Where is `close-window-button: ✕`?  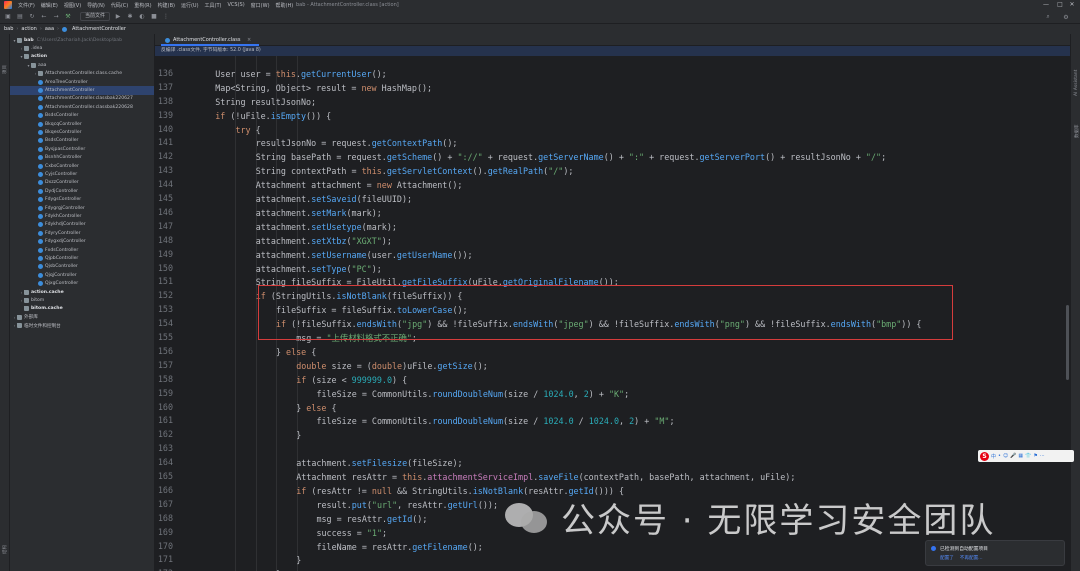 close-window-button: ✕ is located at coordinates (1072, 5).